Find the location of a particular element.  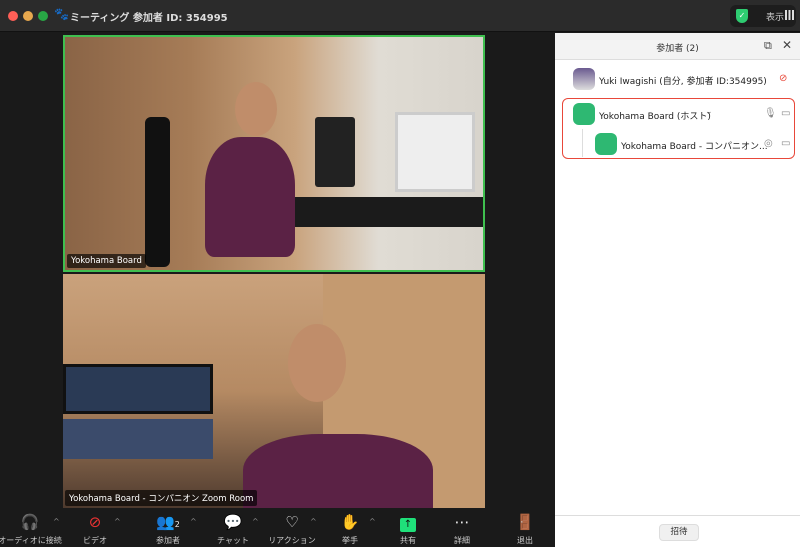

invite-button: 招待 is located at coordinates (679, 532).